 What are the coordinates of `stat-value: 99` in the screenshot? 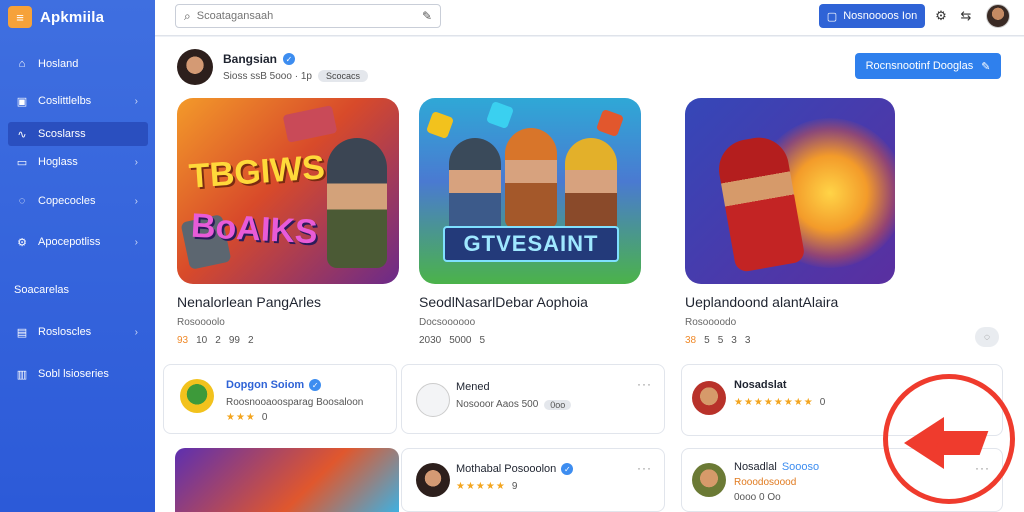 It's located at (234, 340).